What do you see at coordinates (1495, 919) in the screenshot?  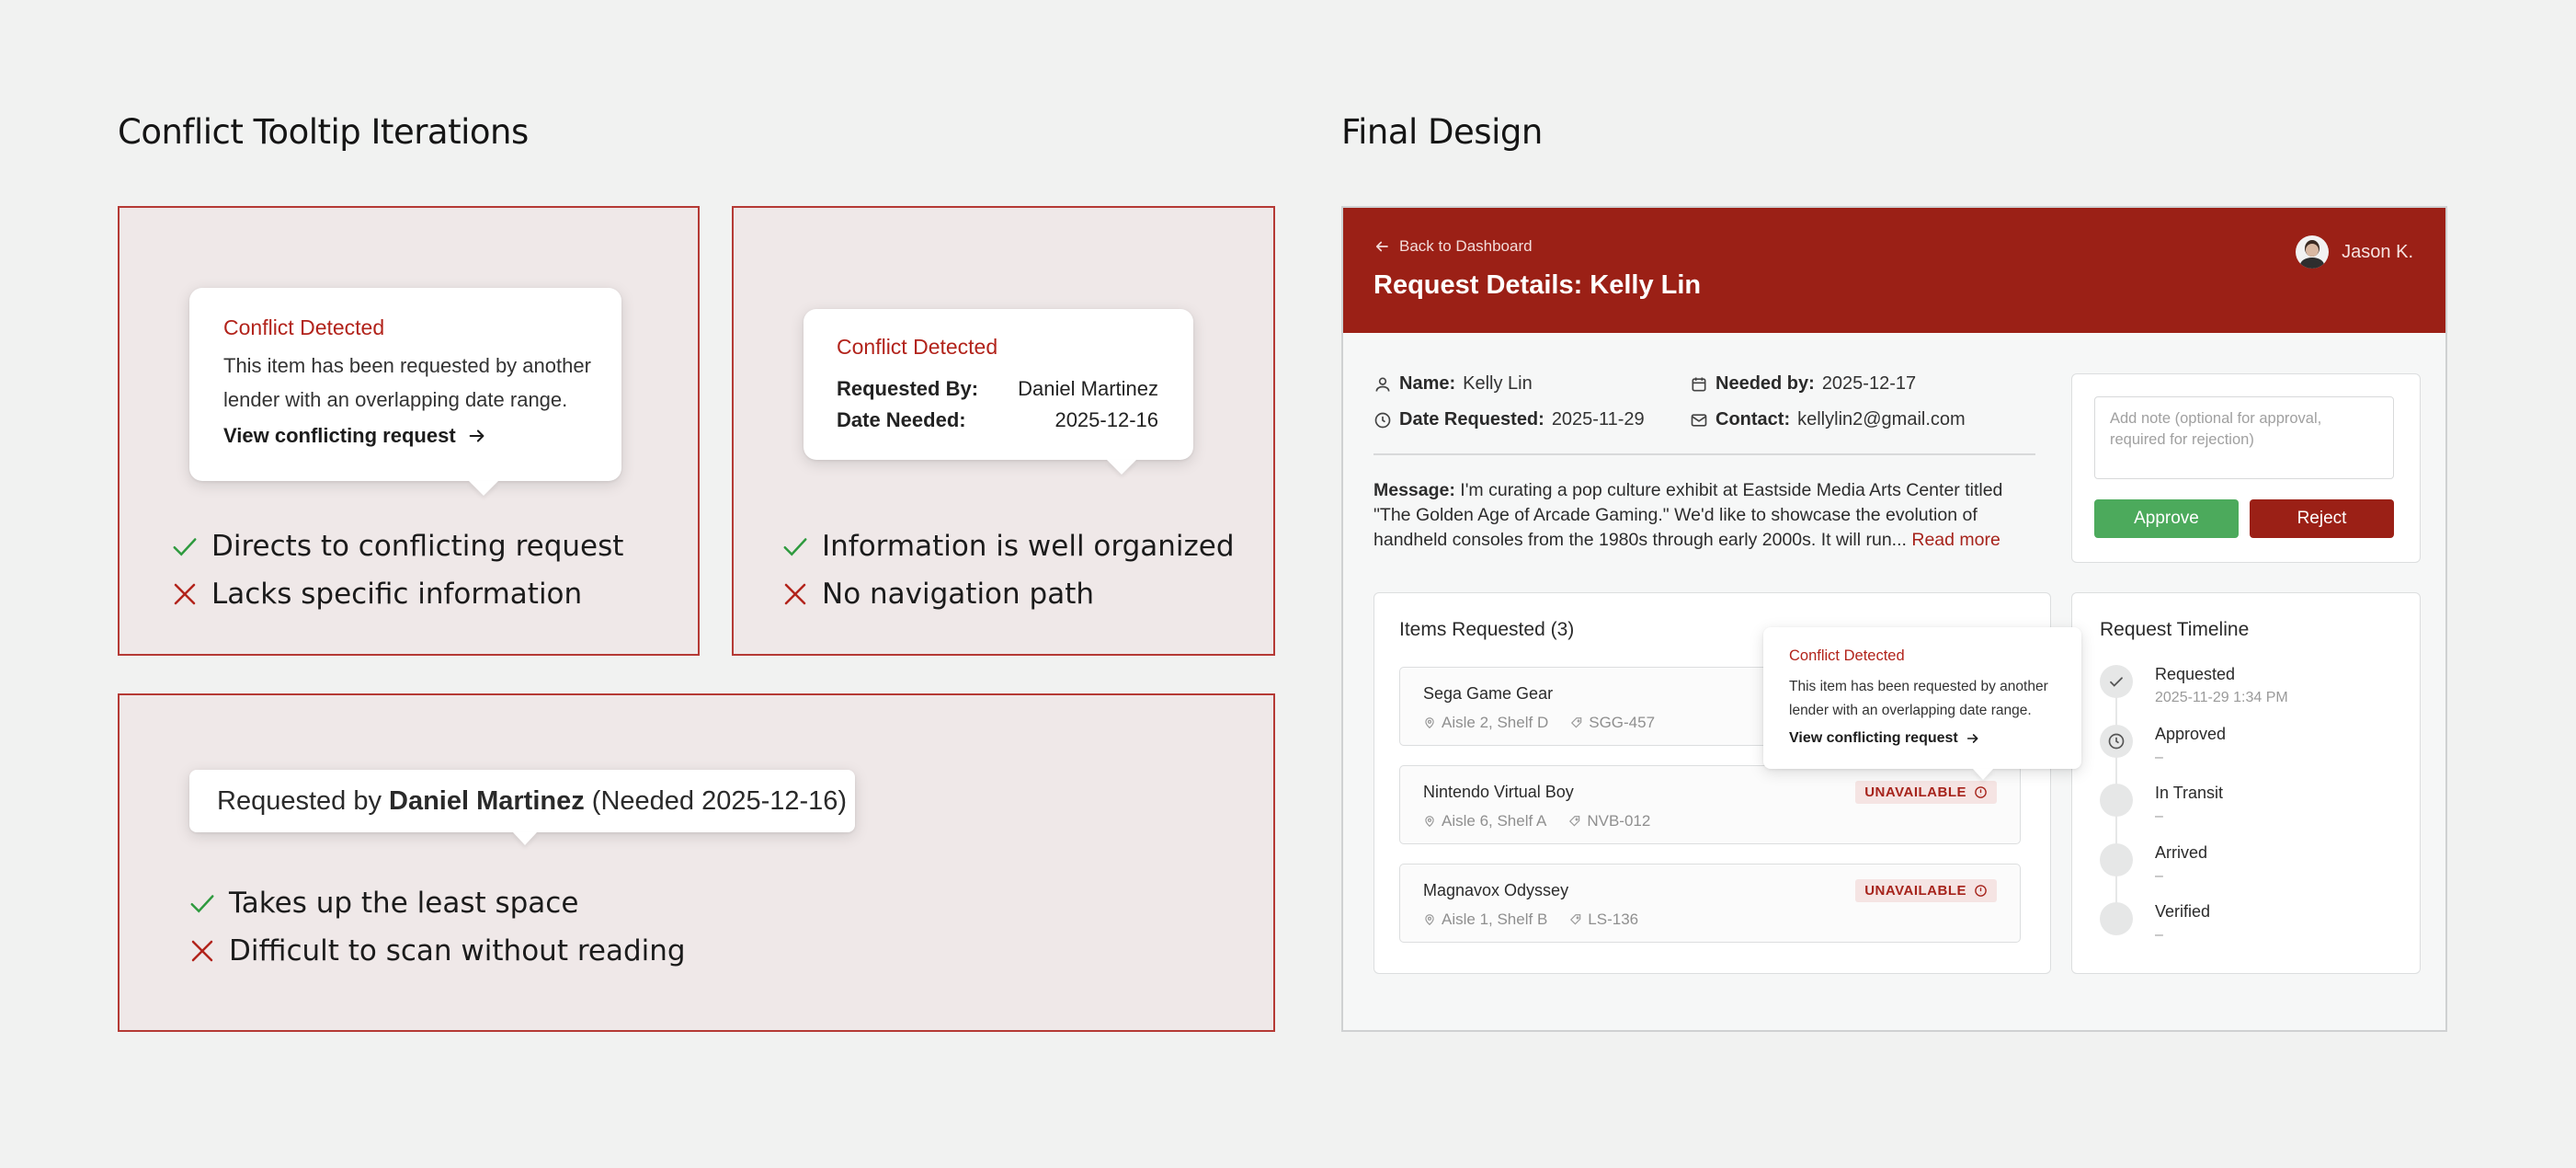 I see `item-location: Aisle 1, Shelf B` at bounding box center [1495, 919].